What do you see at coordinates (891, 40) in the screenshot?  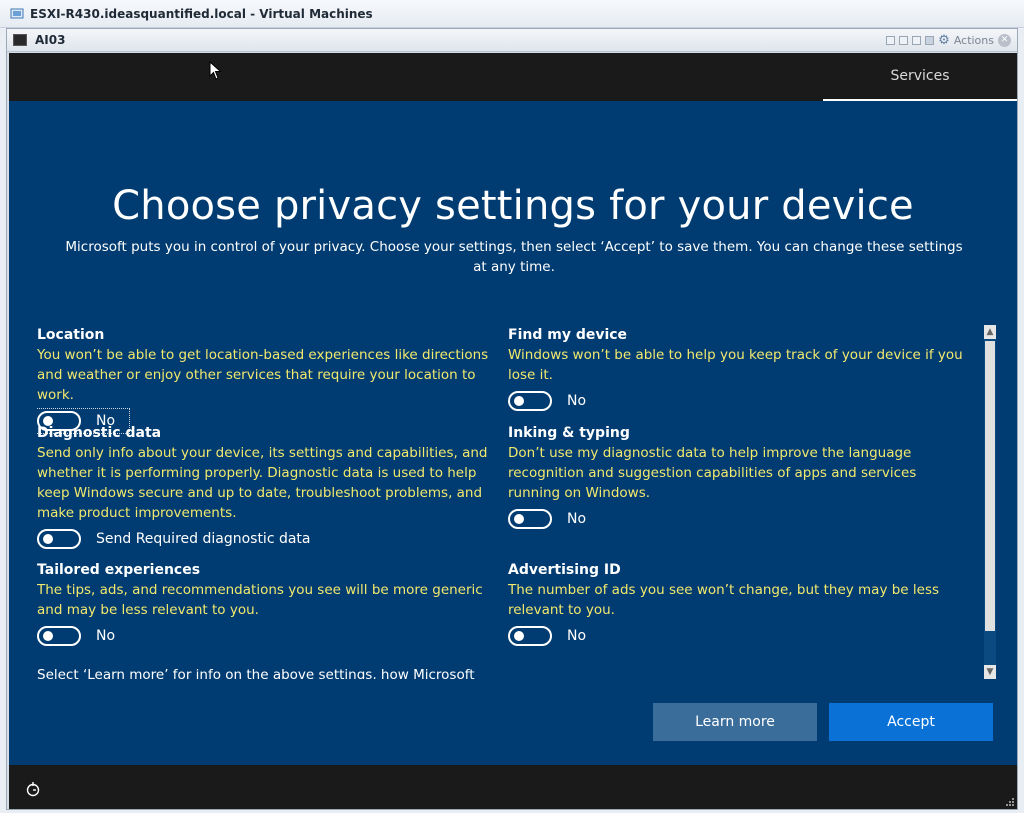 I see `fit-window-button` at bounding box center [891, 40].